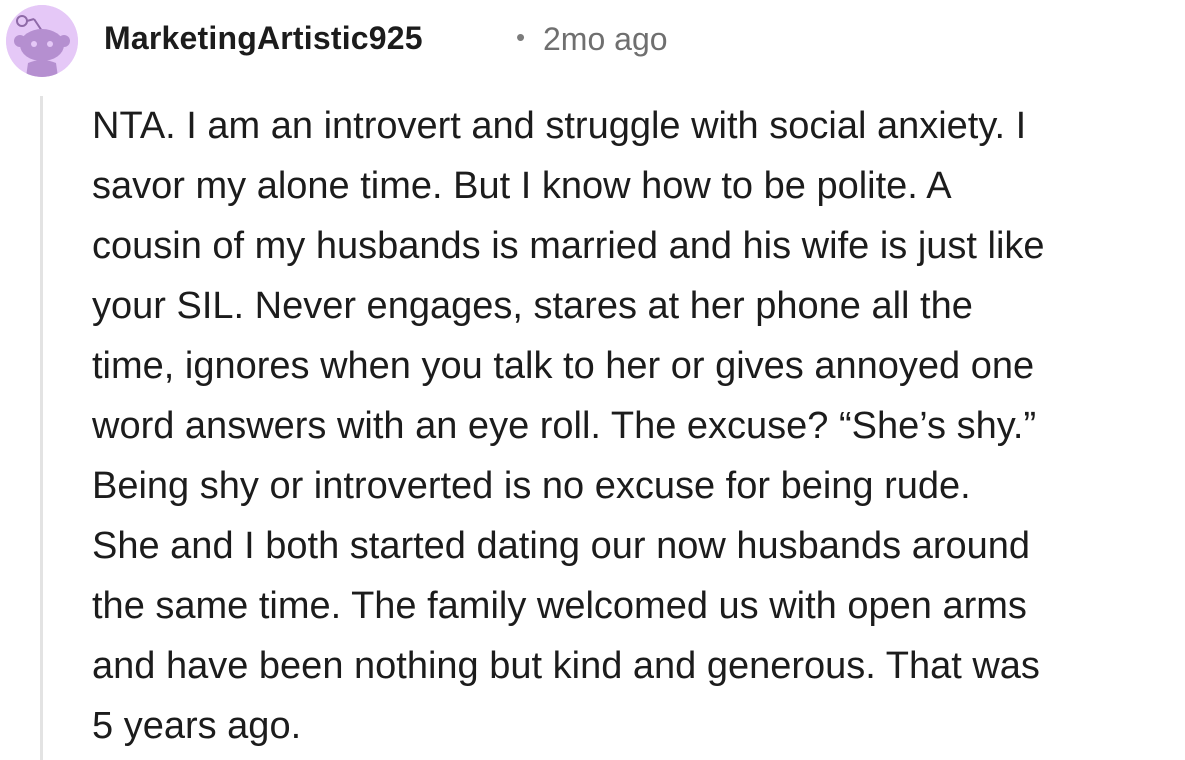 This screenshot has width=1185, height=760. I want to click on comment-timestamp: 2mo ago, so click(605, 39).